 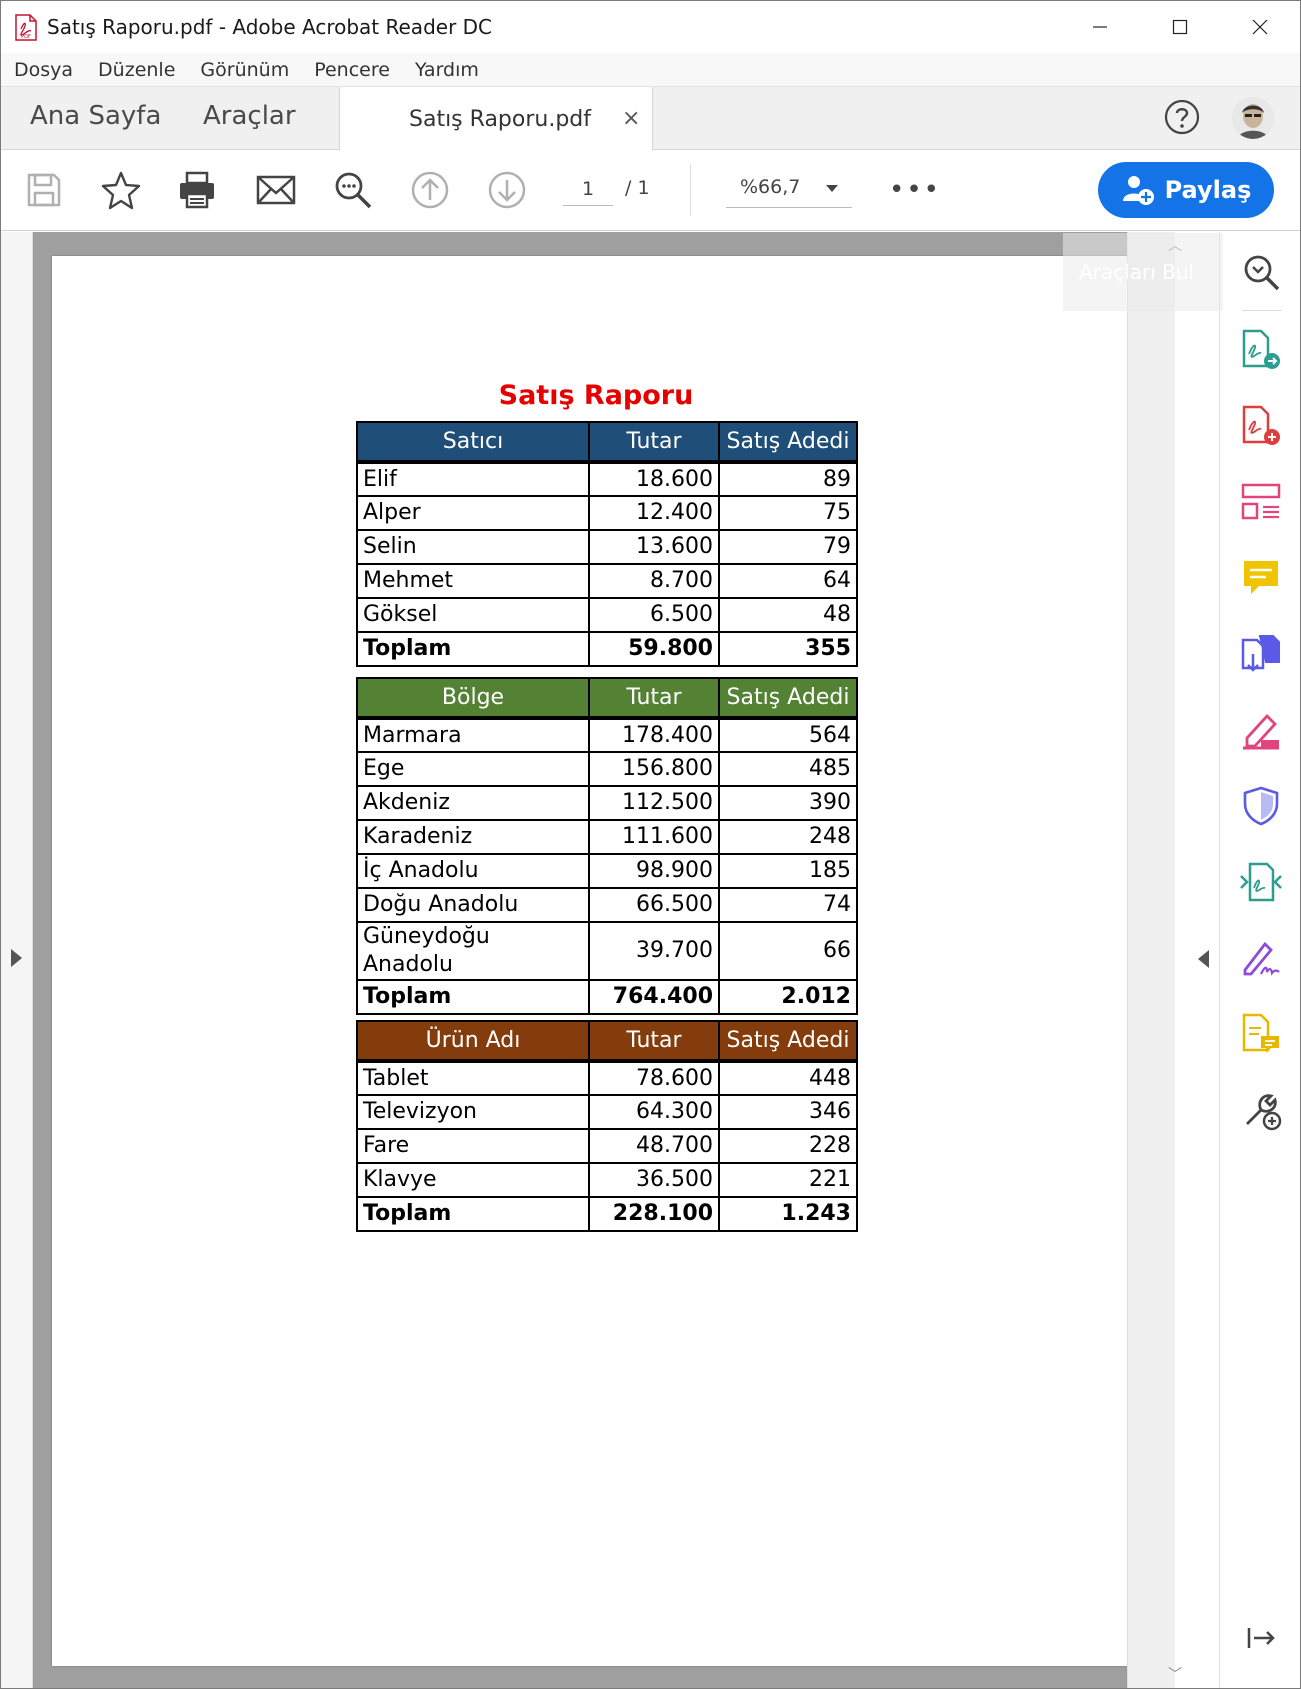 What do you see at coordinates (788, 513) in the screenshot?
I see `quantity-cell: 75` at bounding box center [788, 513].